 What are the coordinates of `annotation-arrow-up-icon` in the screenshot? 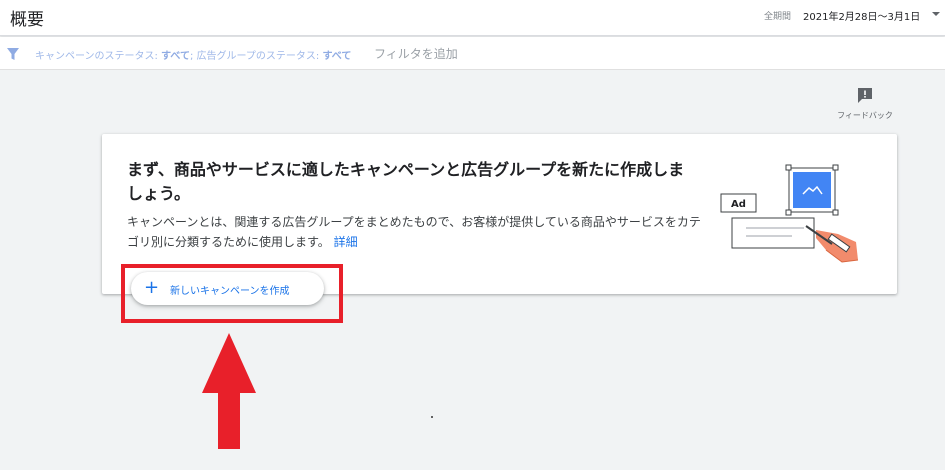 It's located at (229, 391).